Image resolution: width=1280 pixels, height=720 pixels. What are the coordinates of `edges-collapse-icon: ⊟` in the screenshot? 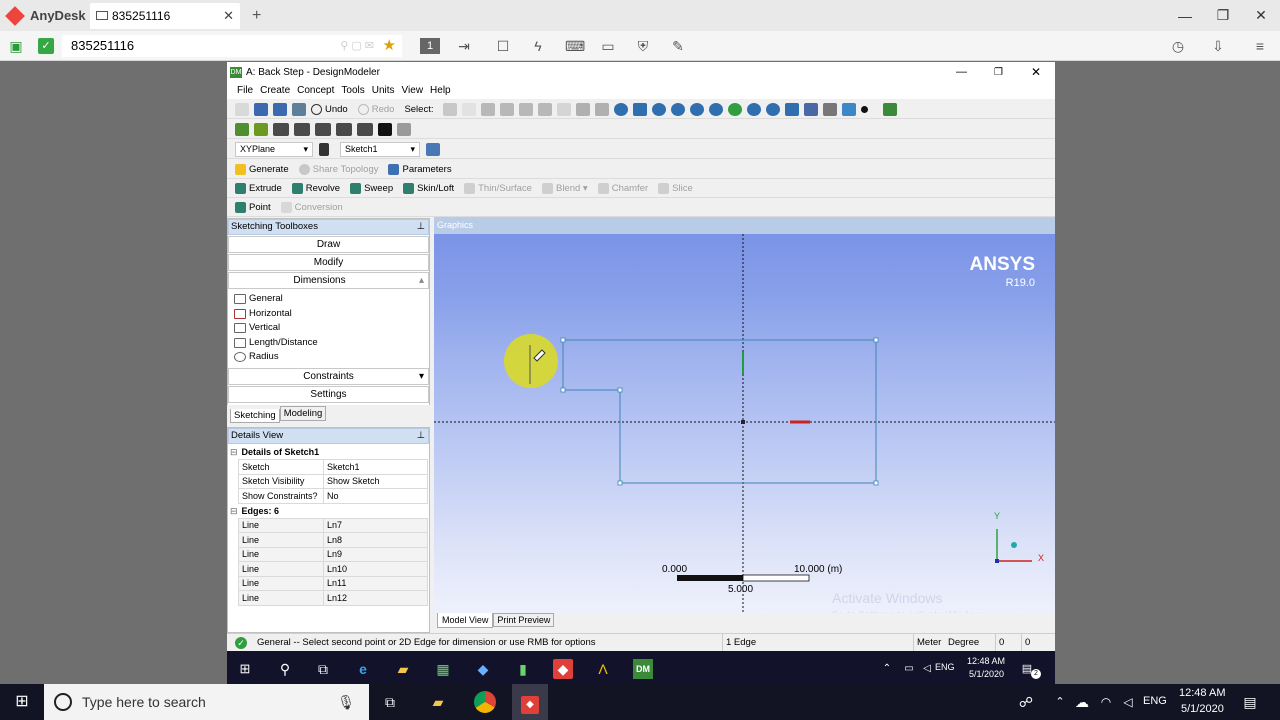 It's located at (234, 511).